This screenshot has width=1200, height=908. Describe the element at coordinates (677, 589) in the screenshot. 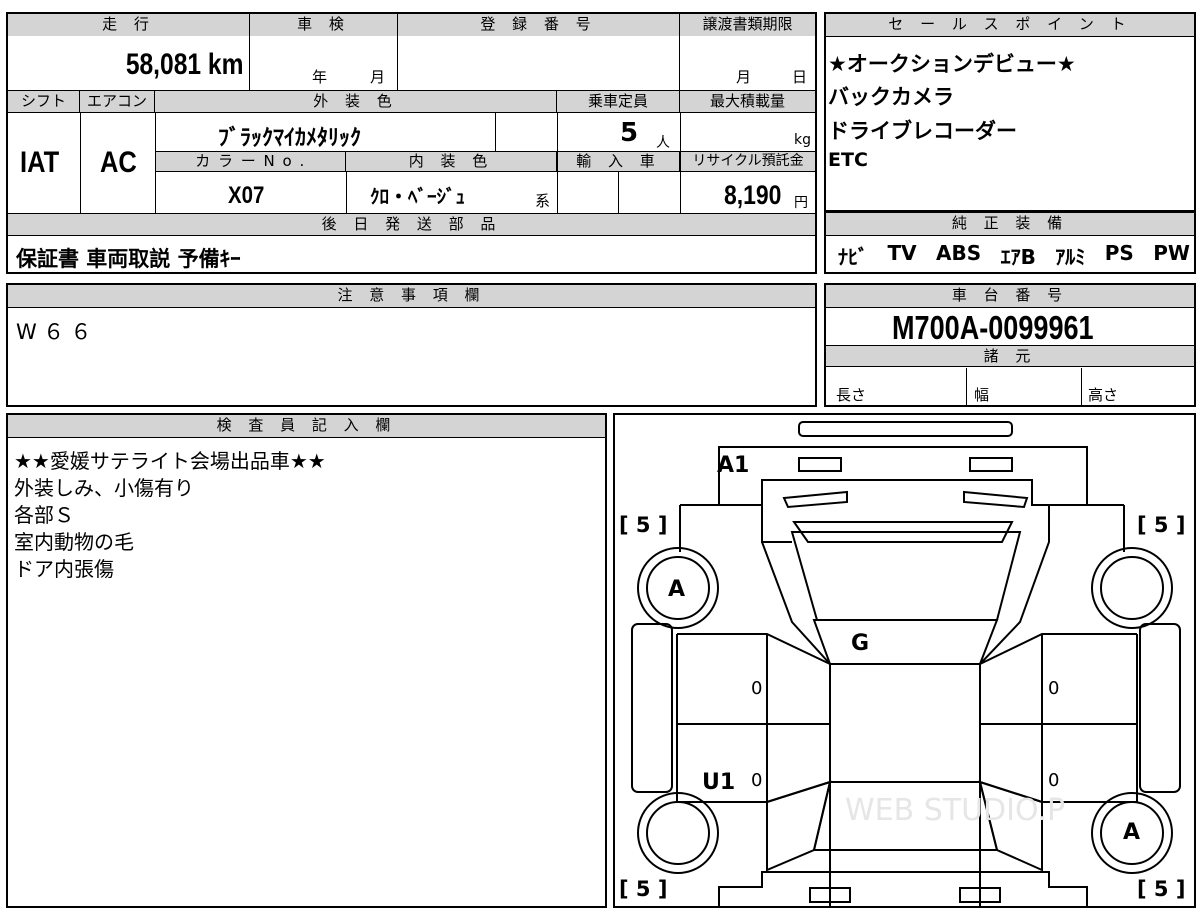

I see `mark-a-front-left: A` at that location.